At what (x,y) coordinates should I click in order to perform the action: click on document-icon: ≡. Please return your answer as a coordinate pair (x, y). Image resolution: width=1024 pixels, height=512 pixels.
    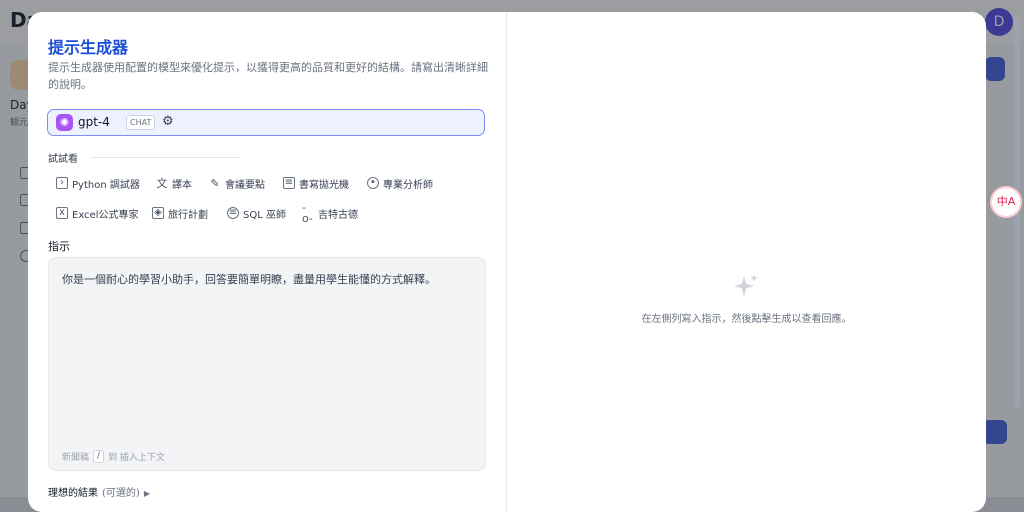
    Looking at the image, I should click on (289, 183).